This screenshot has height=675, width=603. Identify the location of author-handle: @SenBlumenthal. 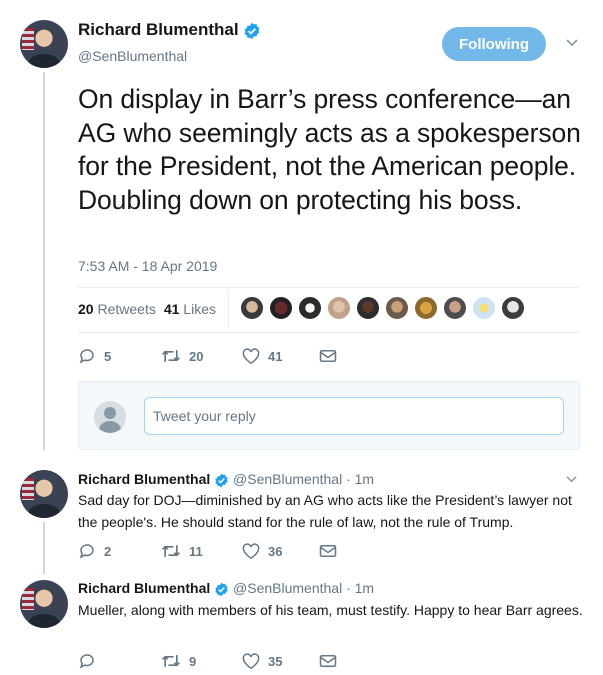
(132, 56).